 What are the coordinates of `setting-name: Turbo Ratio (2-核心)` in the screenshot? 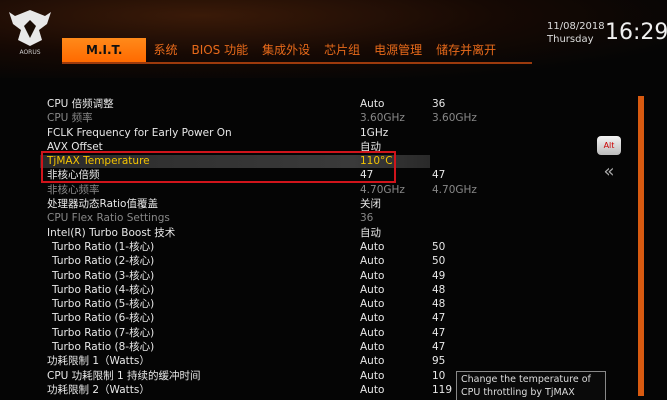 It's located at (103, 261).